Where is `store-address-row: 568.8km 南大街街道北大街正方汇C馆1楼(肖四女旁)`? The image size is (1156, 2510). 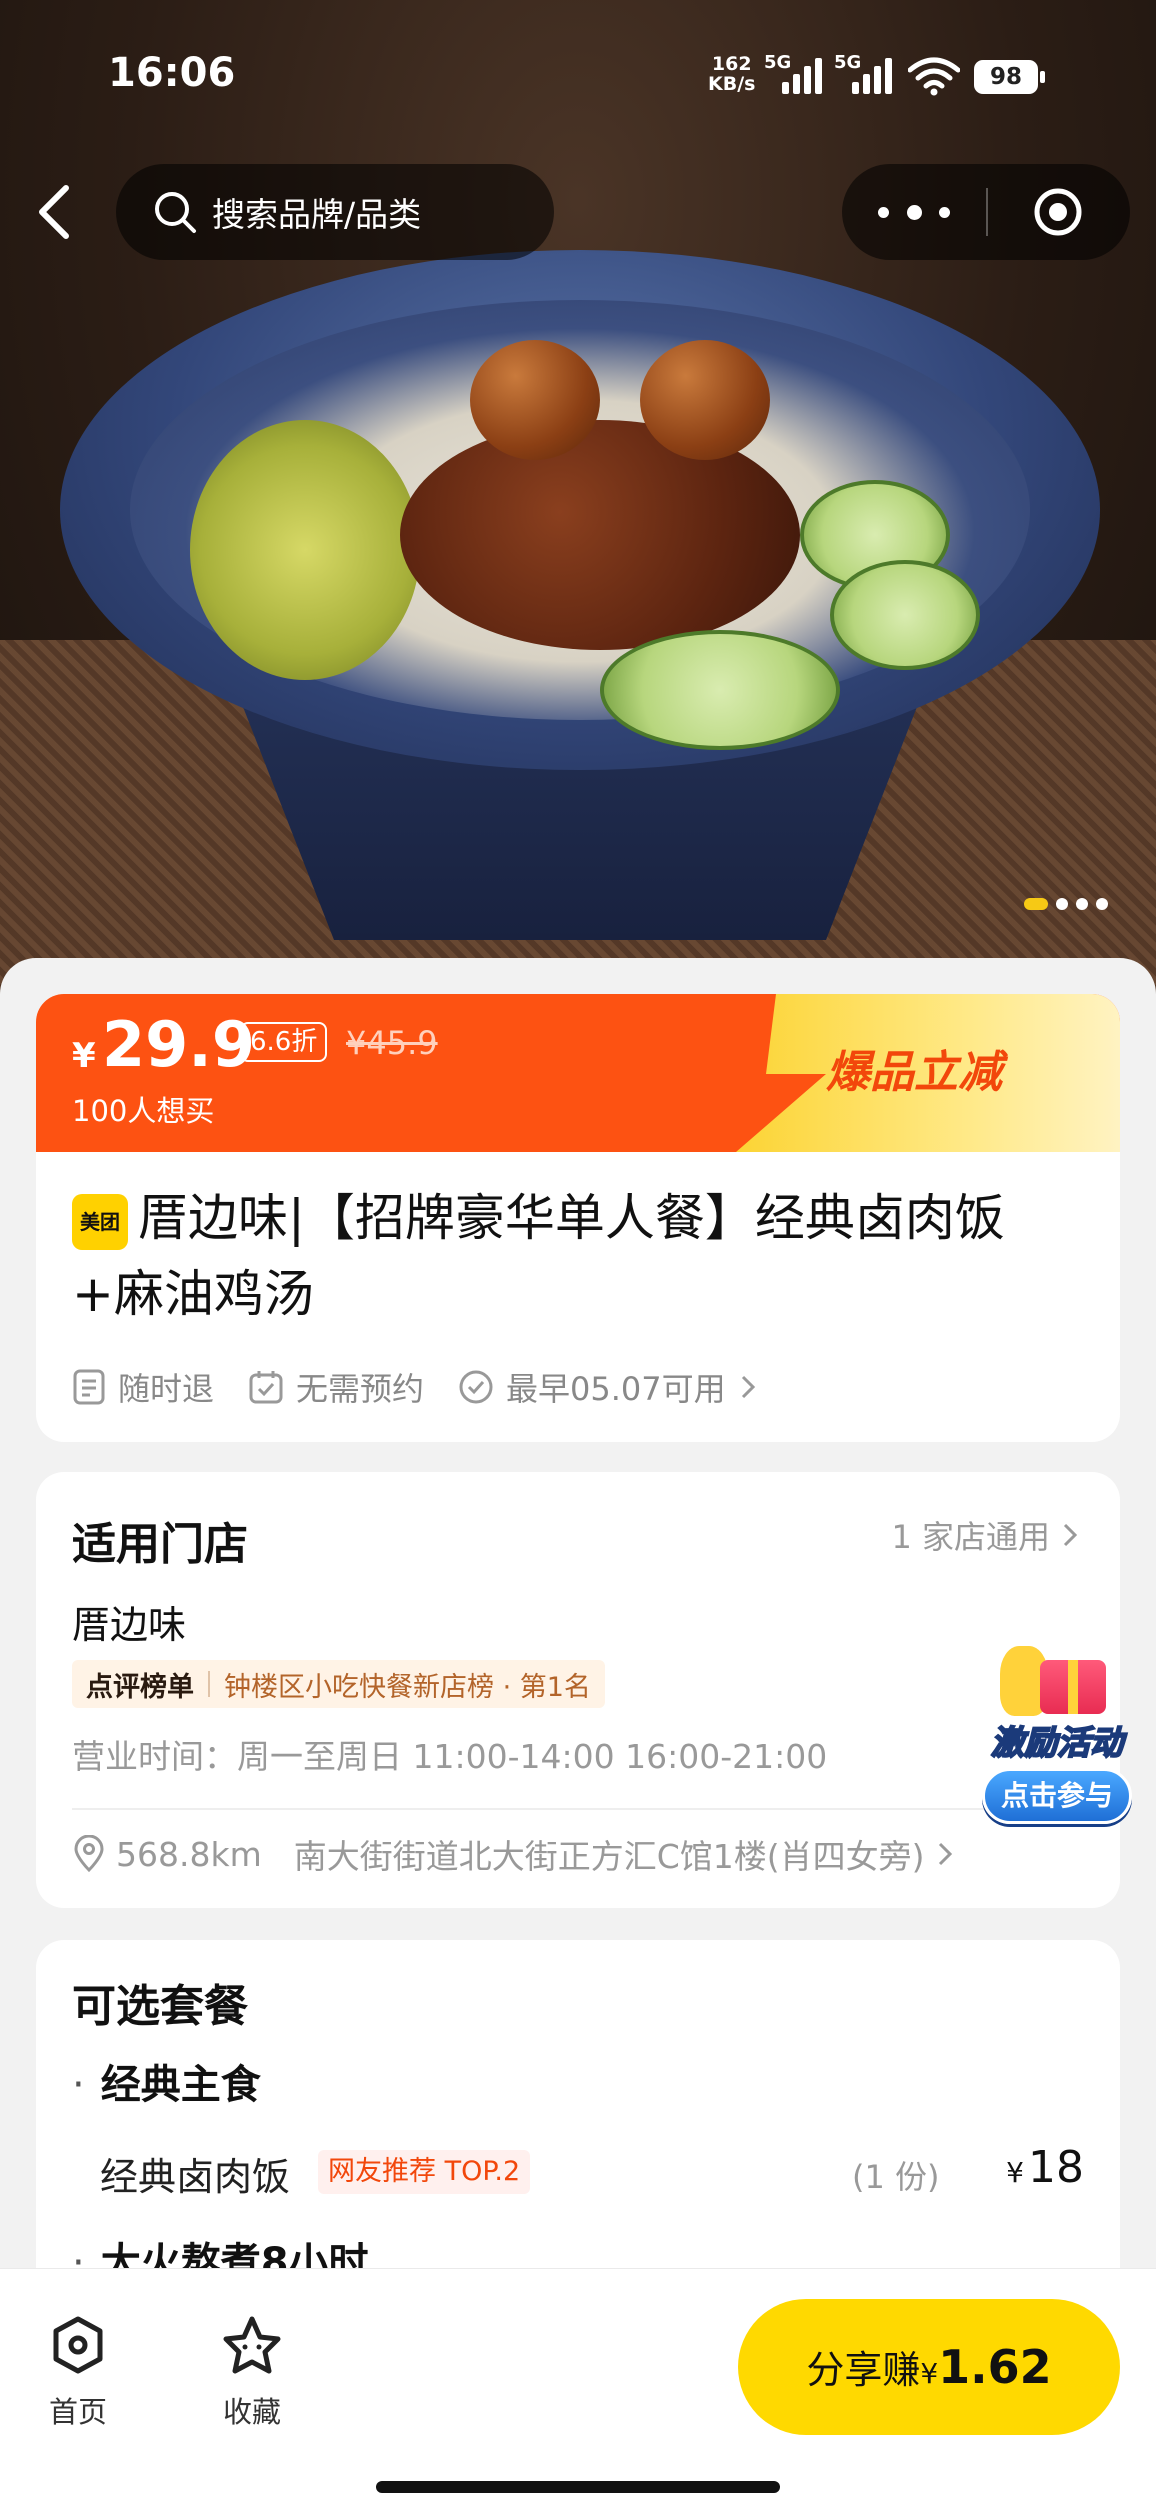 store-address-row: 568.8km 南大街街道北大街正方汇C馆1楼(肖四女旁) is located at coordinates (513, 1854).